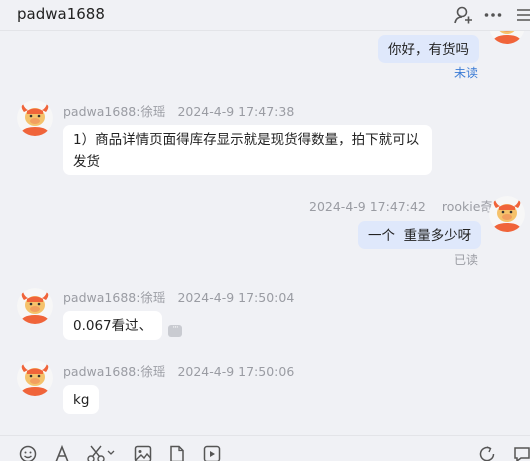  Describe the element at coordinates (212, 453) in the screenshot. I see `video-icon` at that location.